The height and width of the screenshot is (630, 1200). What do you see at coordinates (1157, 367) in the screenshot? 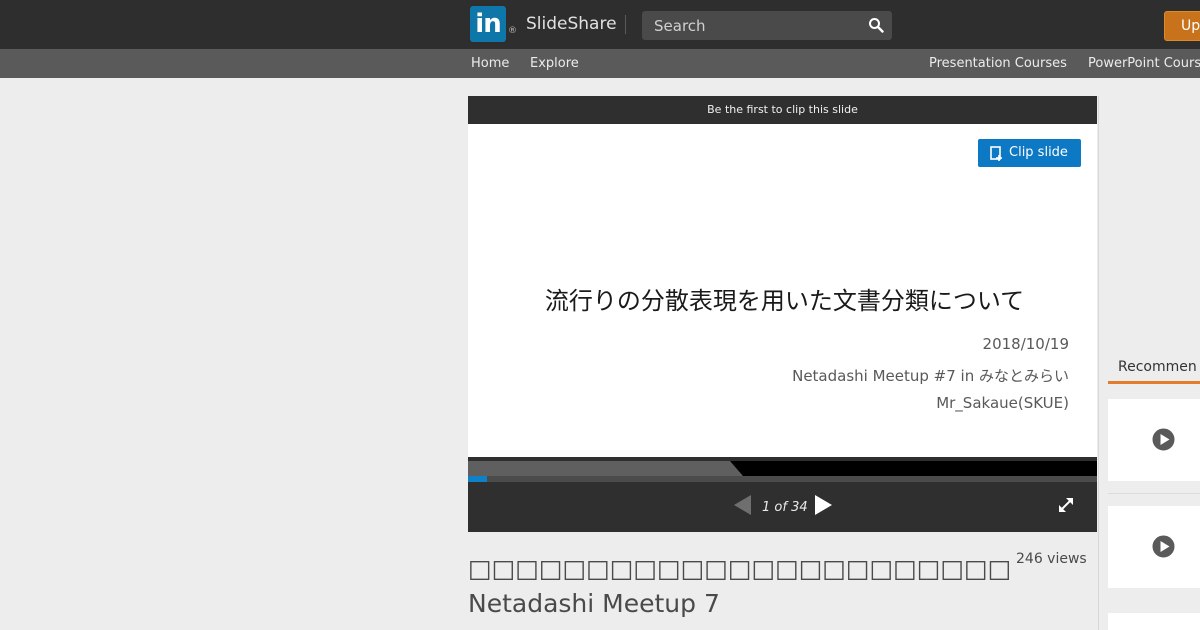
I see `recommended-tab: Recommen` at bounding box center [1157, 367].